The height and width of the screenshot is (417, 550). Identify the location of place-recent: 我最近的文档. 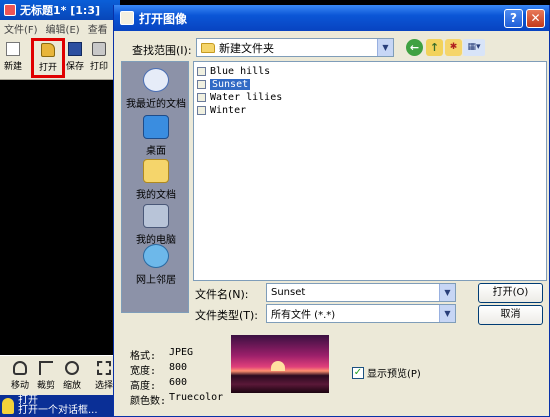
(156, 89).